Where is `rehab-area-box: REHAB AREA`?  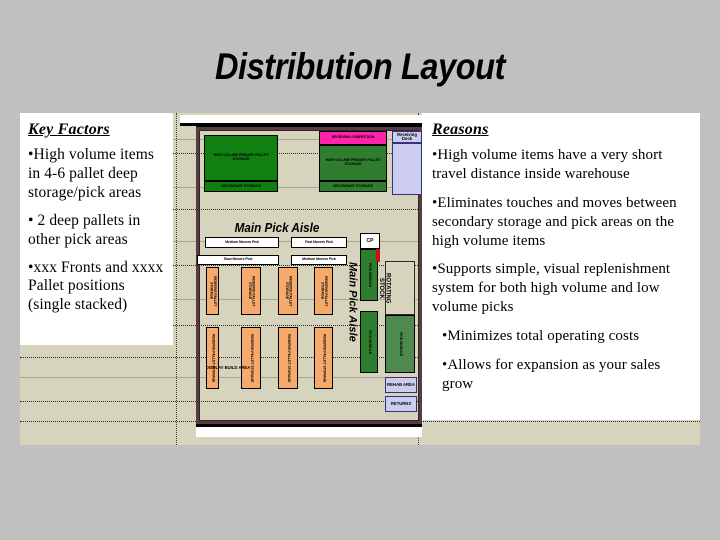
rehab-area-box: REHAB AREA is located at coordinates (401, 385).